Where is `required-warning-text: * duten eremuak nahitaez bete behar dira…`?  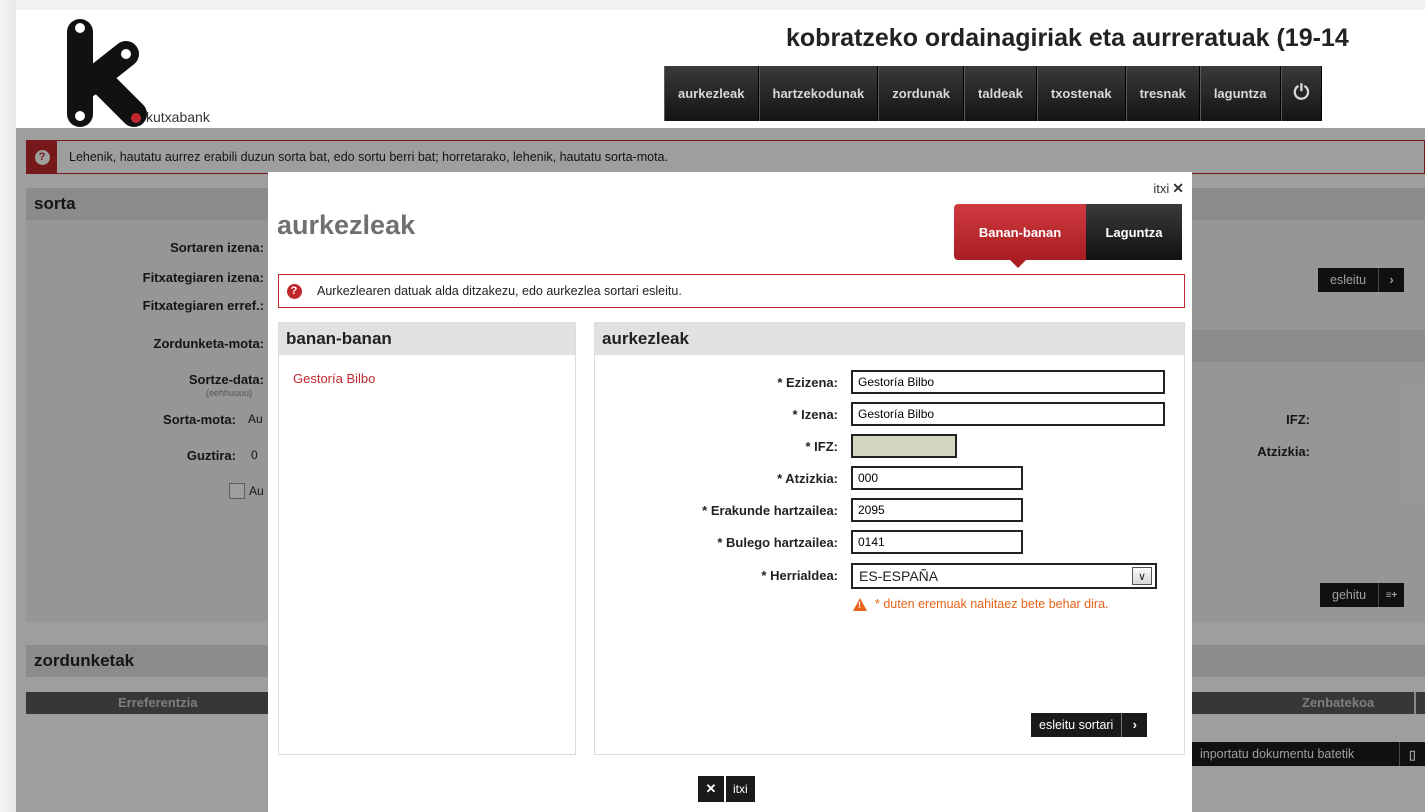
required-warning-text: * duten eremuak nahitaez bete behar dira… is located at coordinates (992, 604).